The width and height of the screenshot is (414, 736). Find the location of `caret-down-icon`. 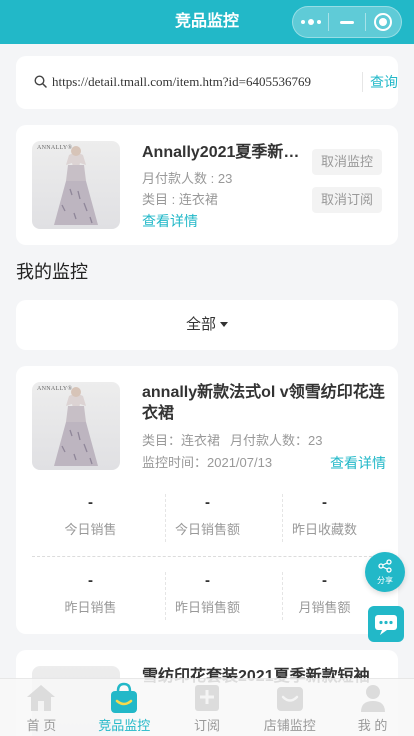

caret-down-icon is located at coordinates (224, 324).